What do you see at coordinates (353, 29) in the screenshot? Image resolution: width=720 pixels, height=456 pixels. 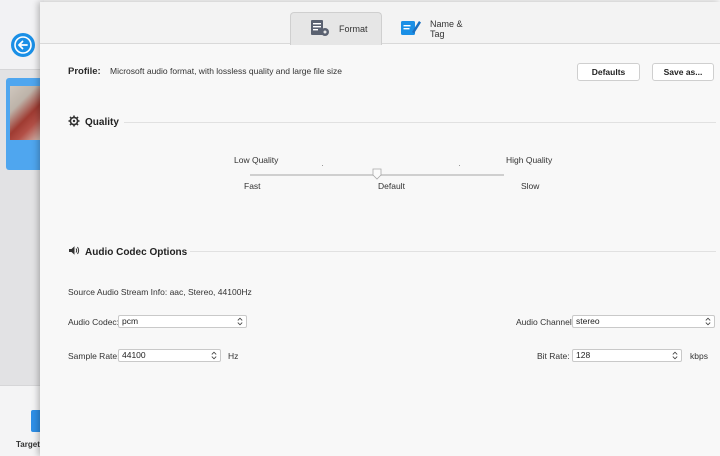 I see `tab-format-label: Format` at bounding box center [353, 29].